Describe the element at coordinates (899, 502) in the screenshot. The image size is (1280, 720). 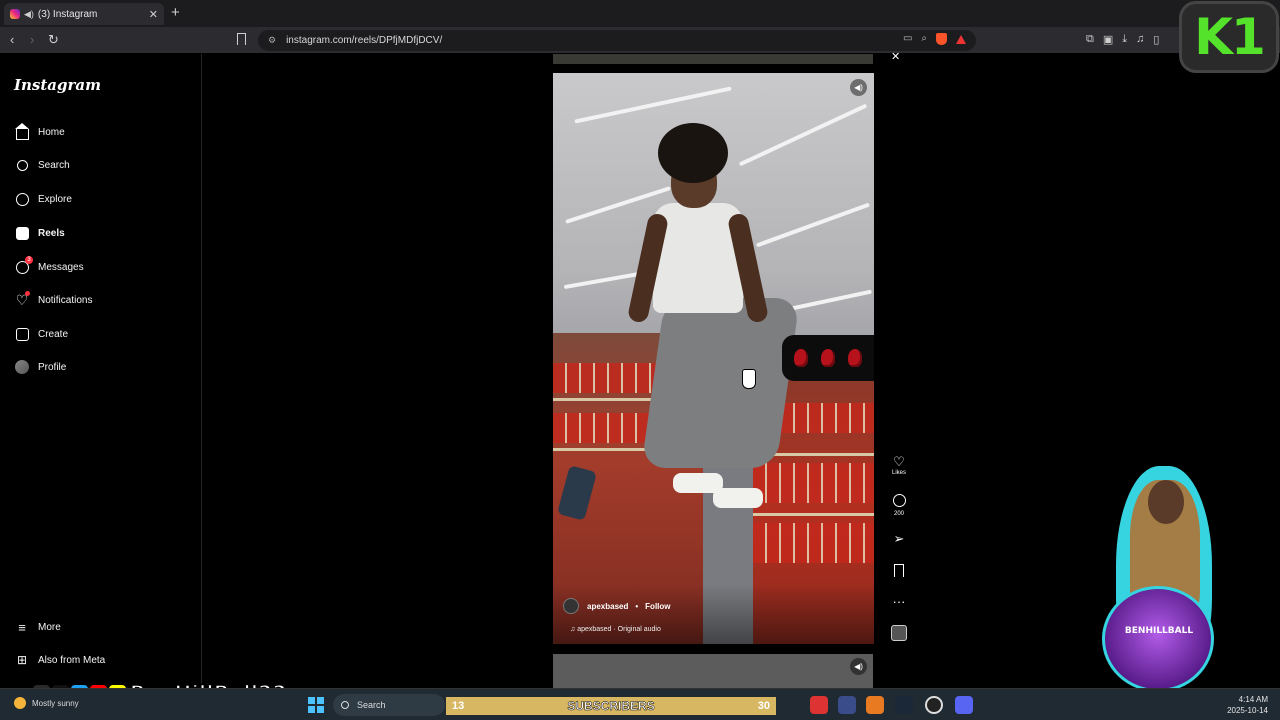
I see `comment-icon` at that location.